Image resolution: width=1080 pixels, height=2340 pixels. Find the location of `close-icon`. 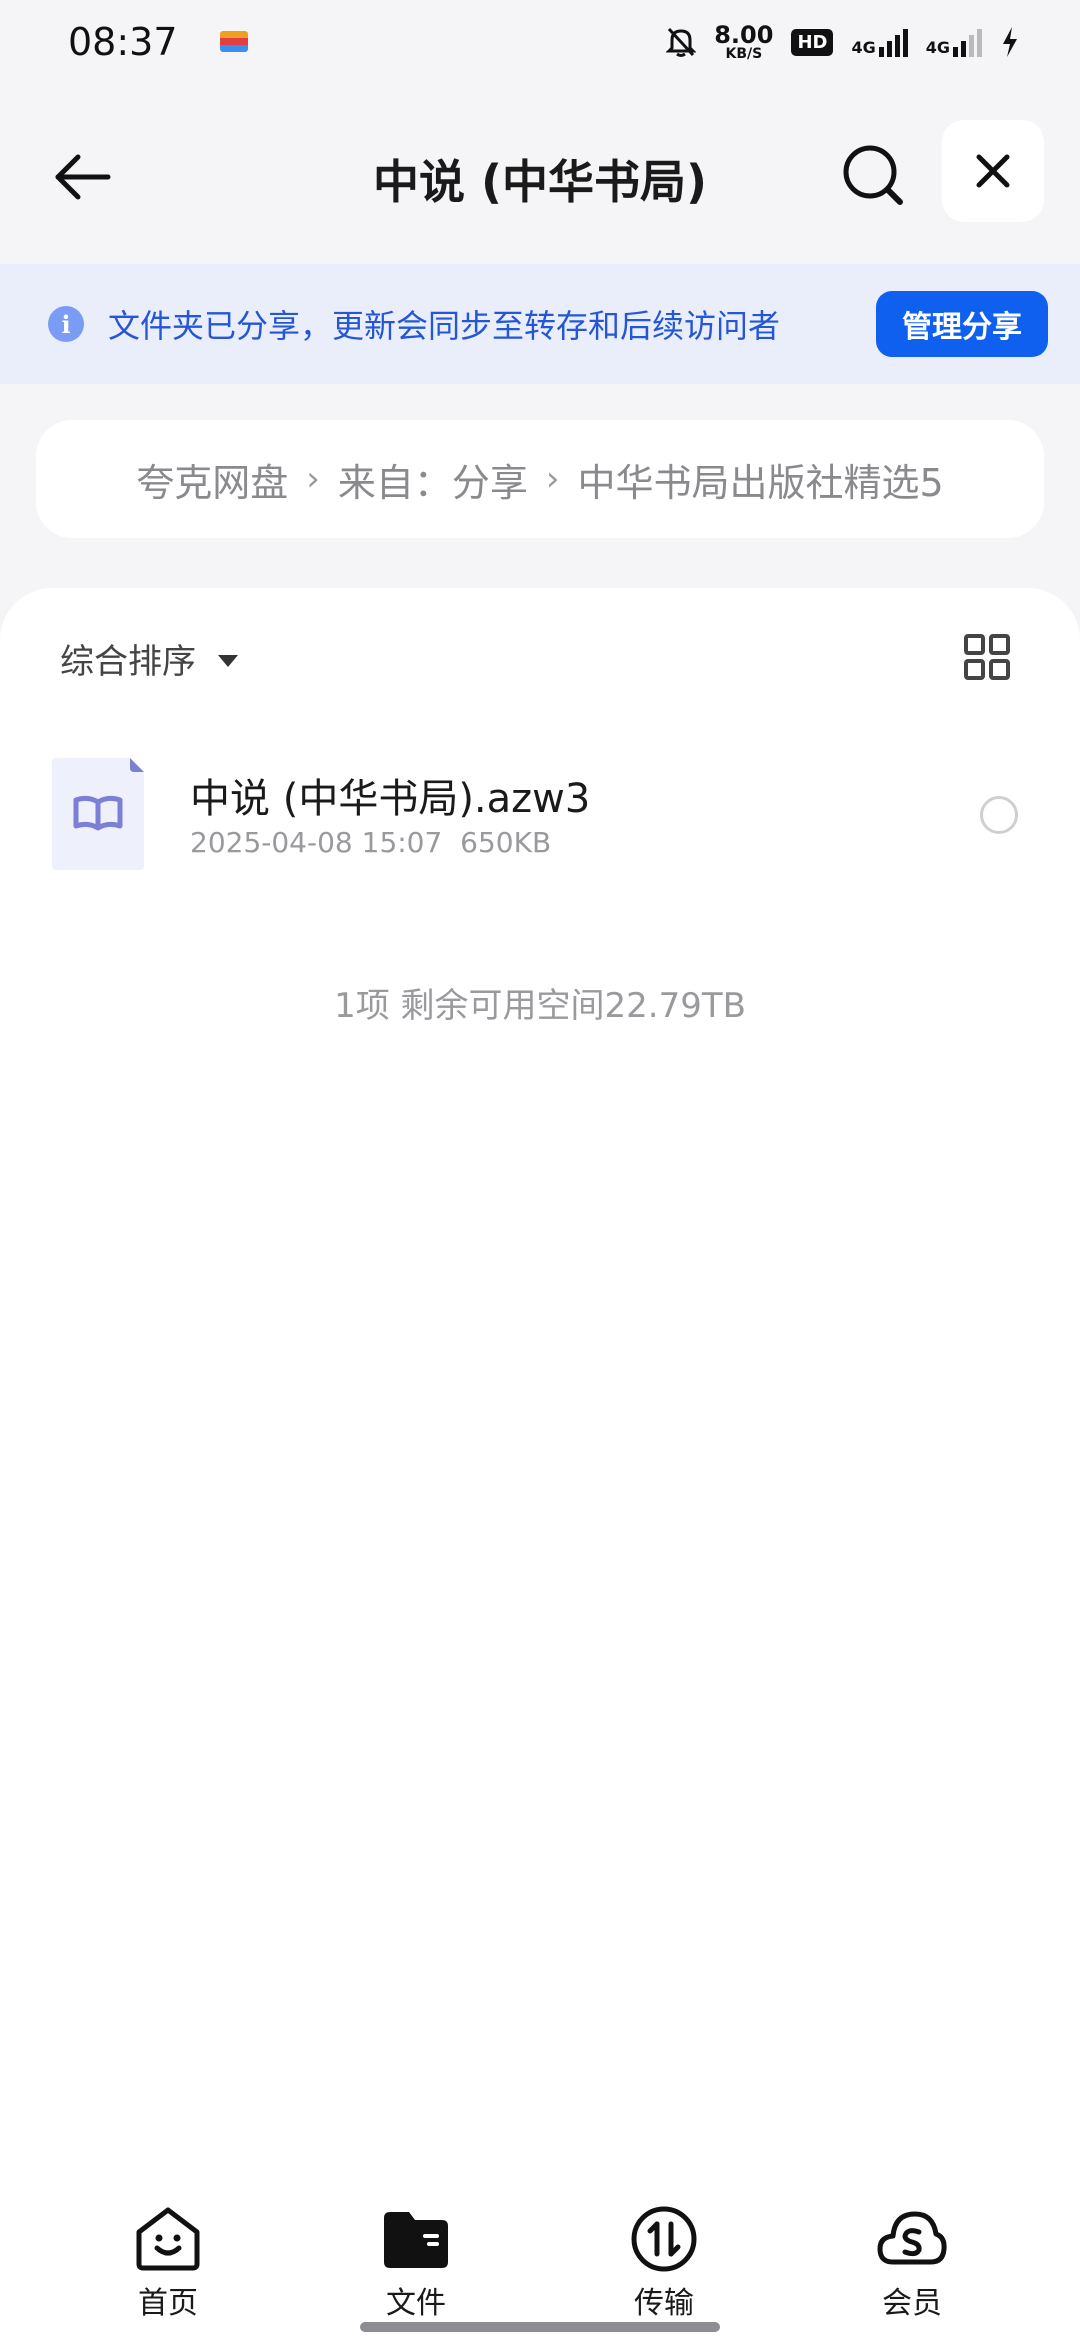

close-icon is located at coordinates (993, 171).